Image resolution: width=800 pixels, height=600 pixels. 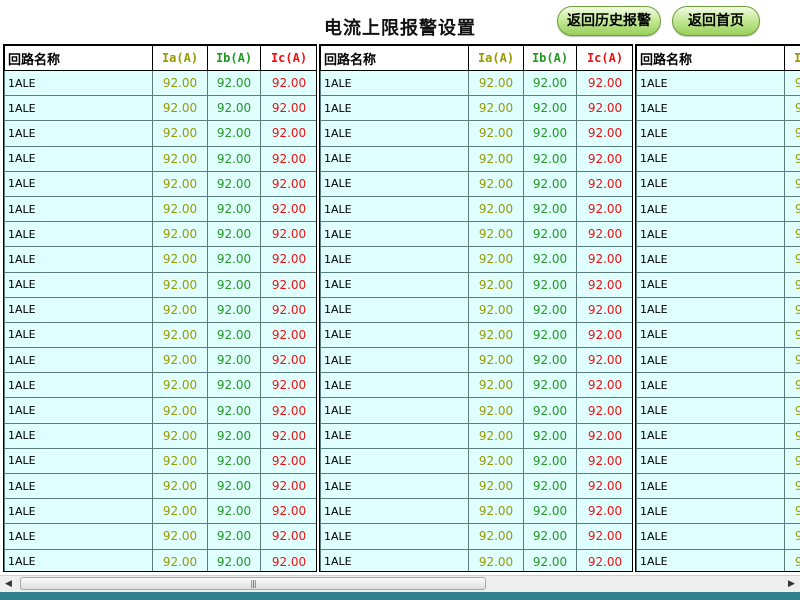 I want to click on return-history-alarm-button: 返回历史报警, so click(x=609, y=21).